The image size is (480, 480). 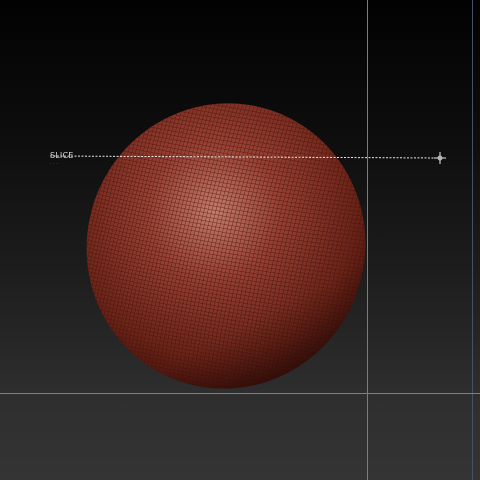 I want to click on slice-label: SLICE, so click(x=62, y=155).